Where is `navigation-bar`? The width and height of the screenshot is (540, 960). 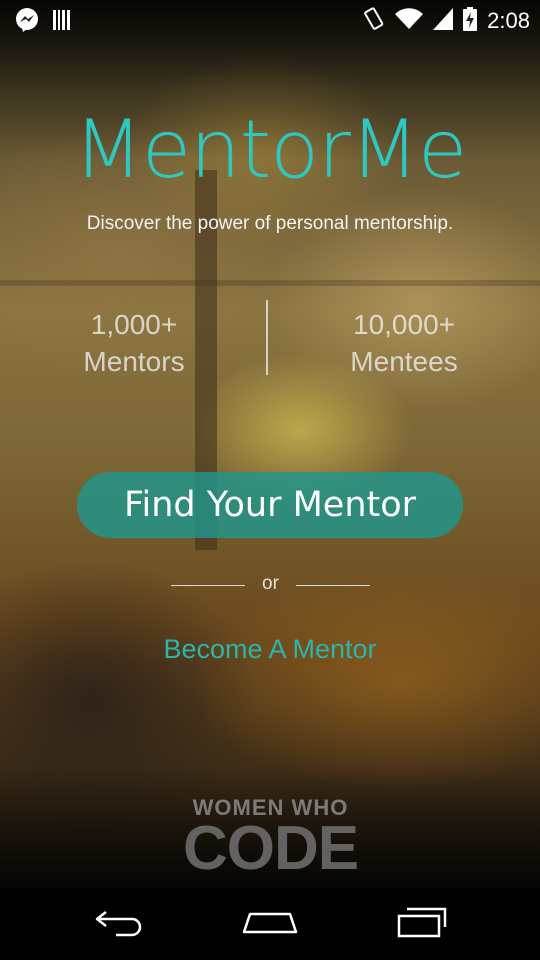
navigation-bar is located at coordinates (270, 924).